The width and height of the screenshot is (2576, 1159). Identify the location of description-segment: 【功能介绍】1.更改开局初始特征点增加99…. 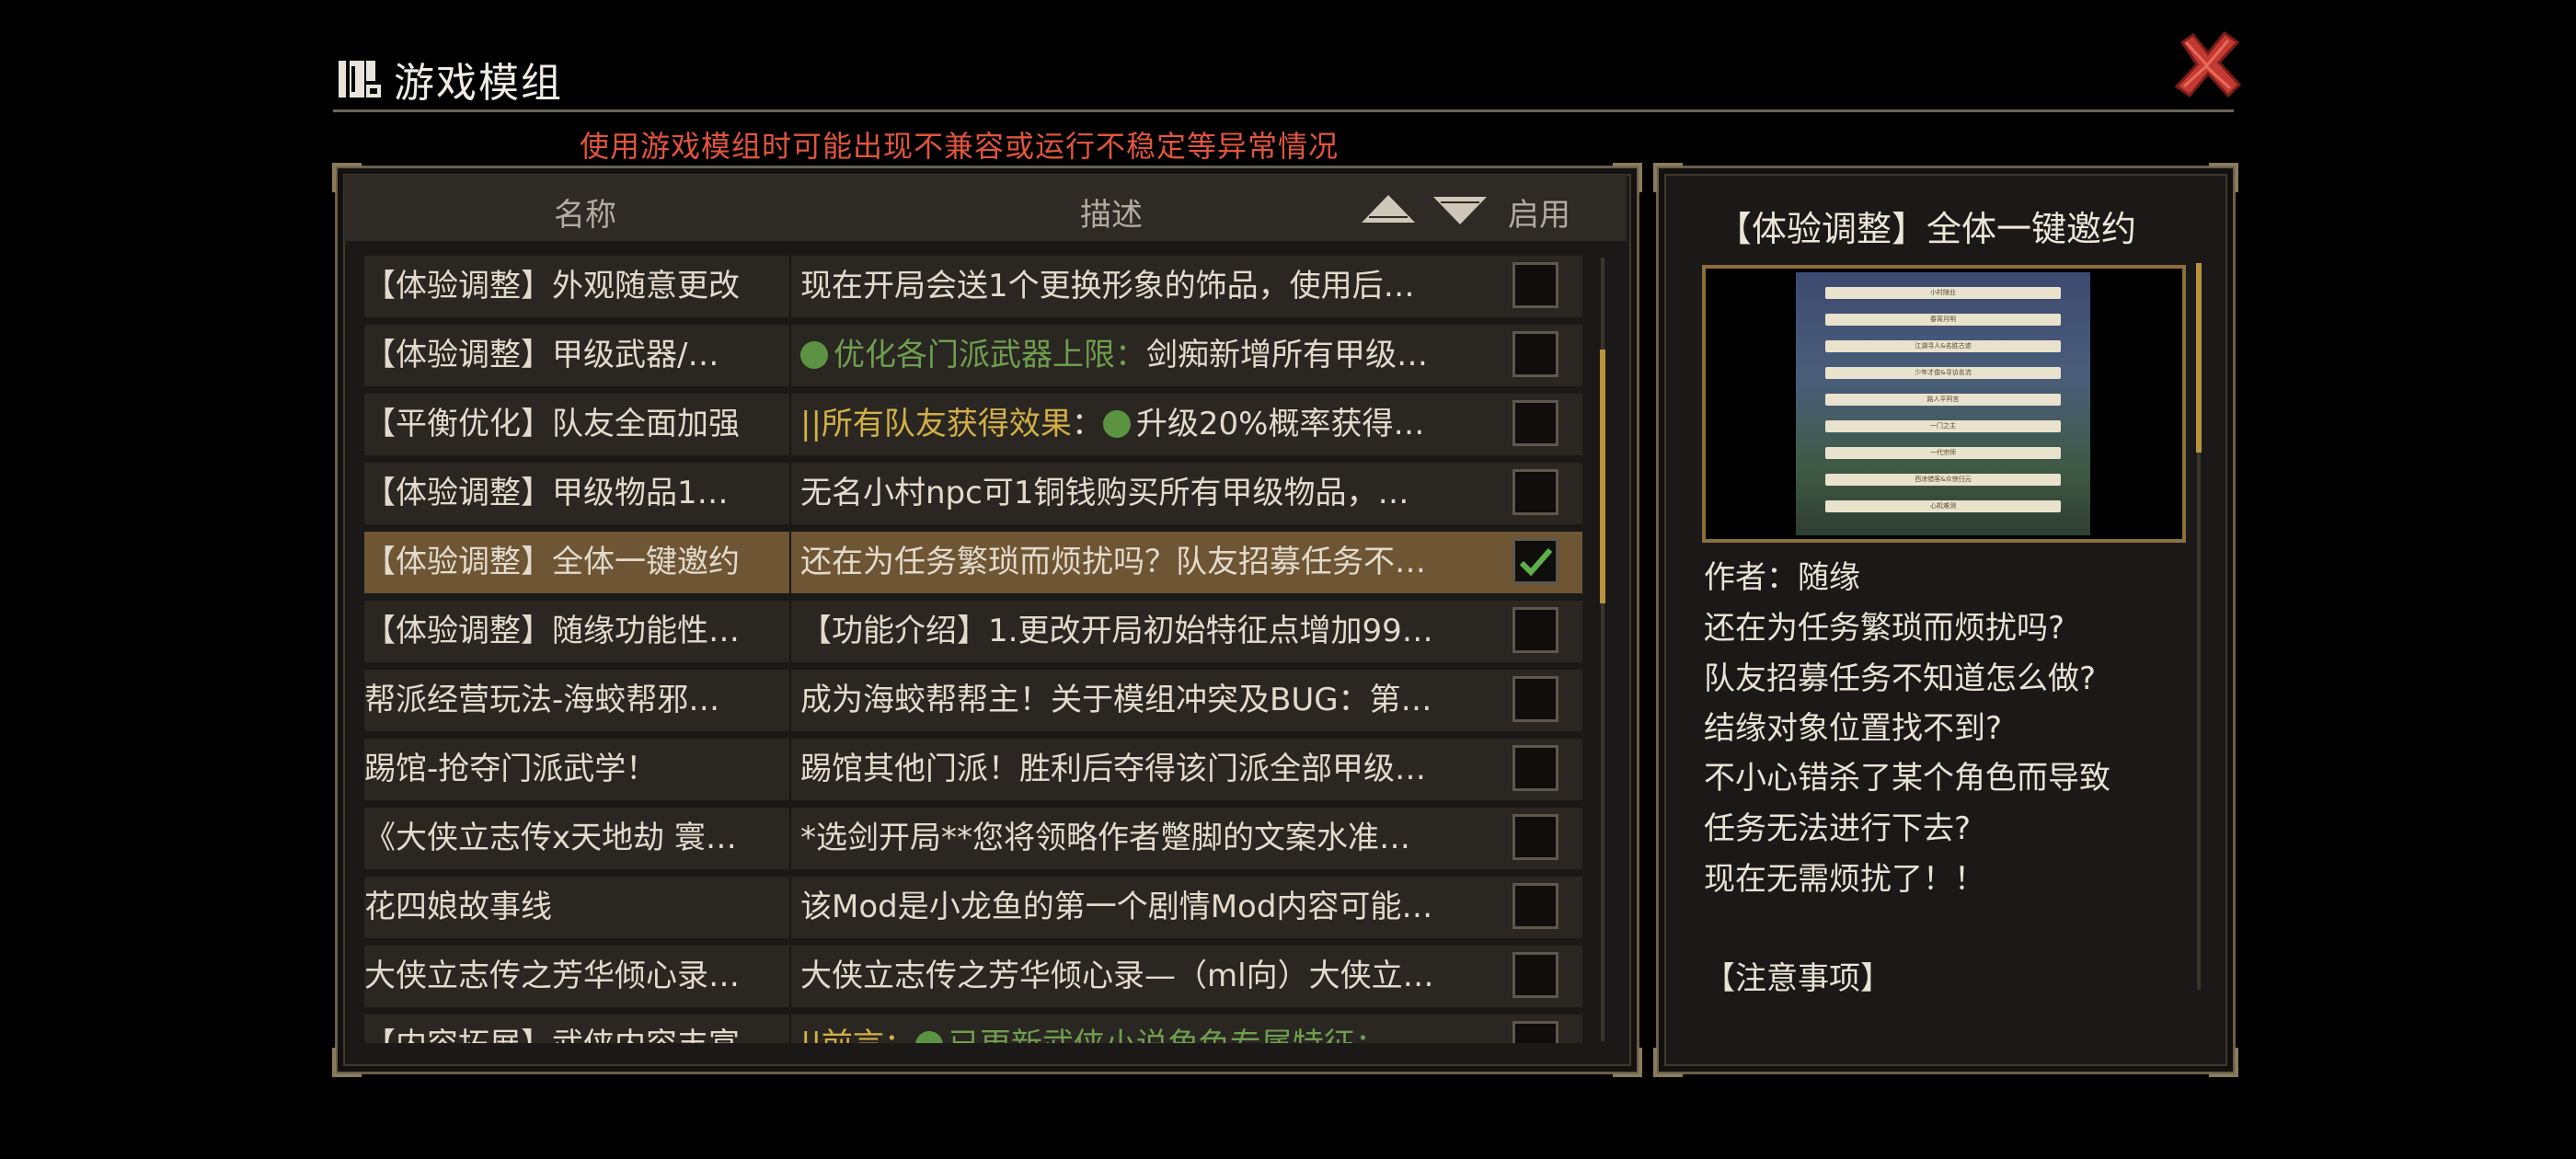
(1116, 631).